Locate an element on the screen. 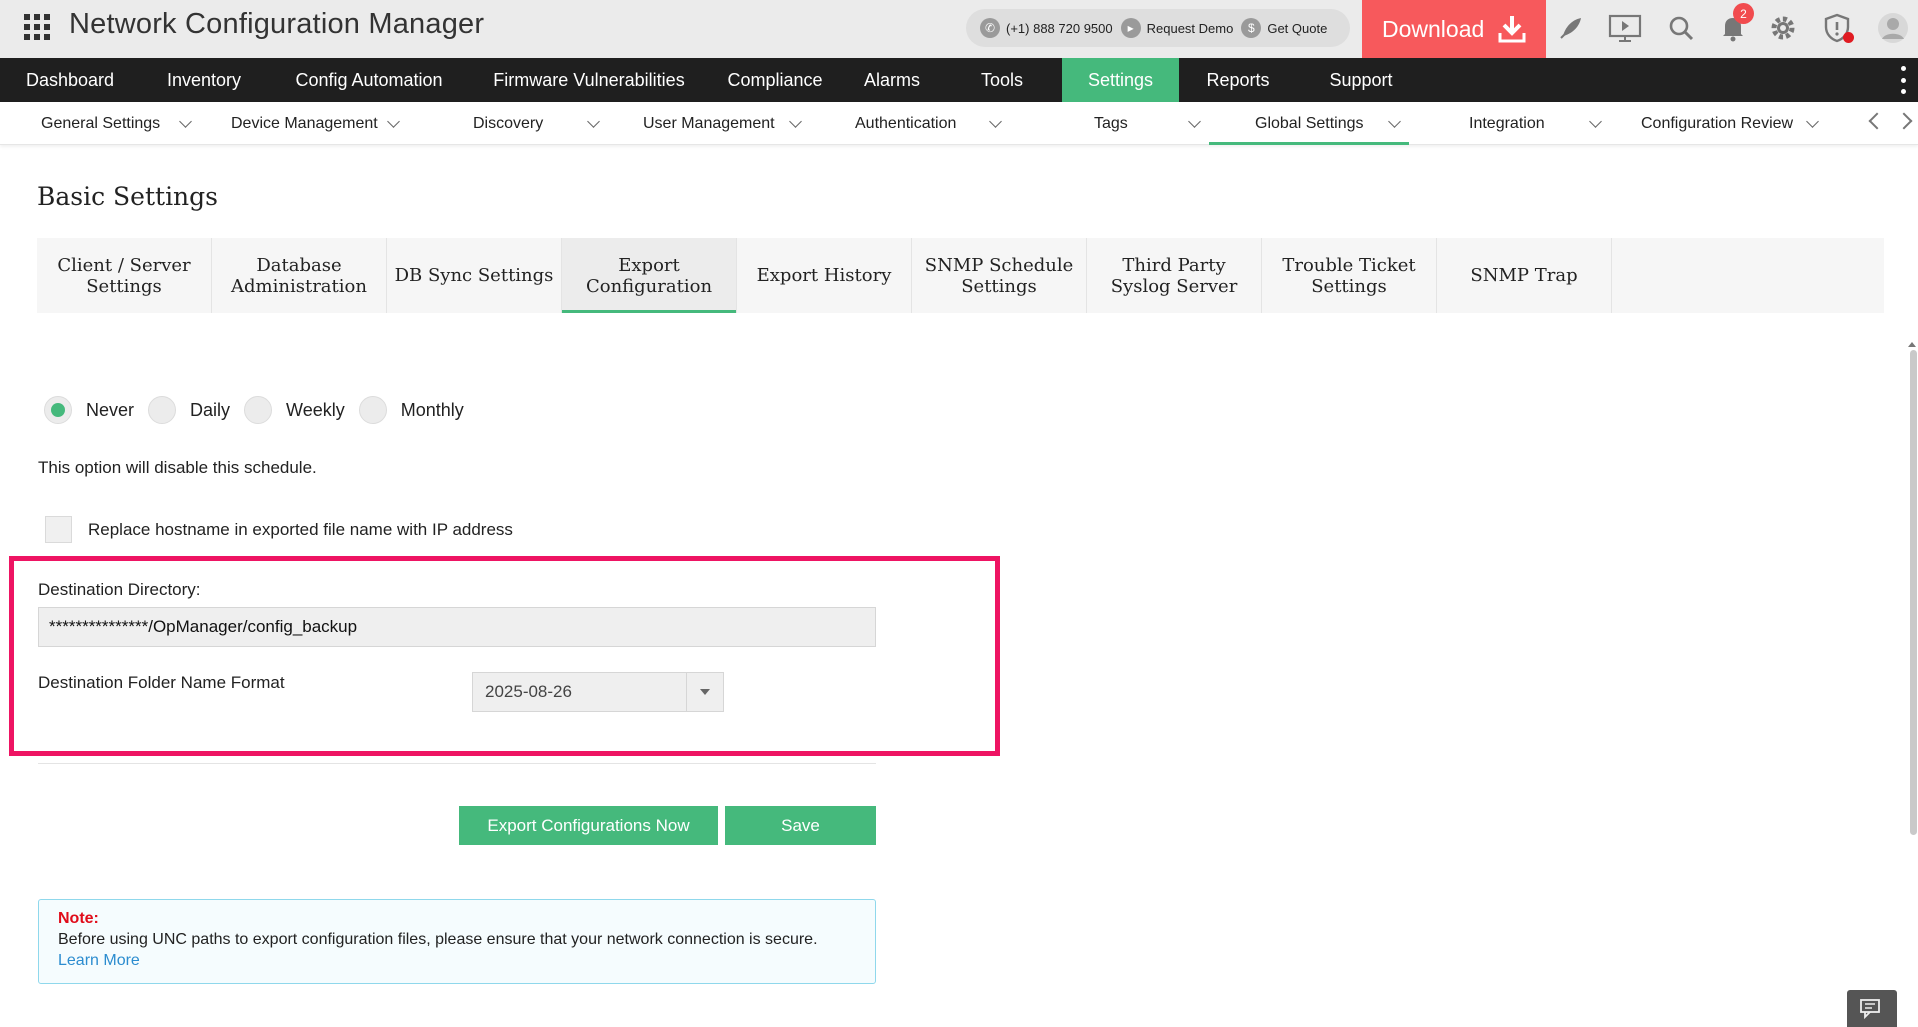 This screenshot has height=1027, width=1918. radio-label: Daily is located at coordinates (210, 409).